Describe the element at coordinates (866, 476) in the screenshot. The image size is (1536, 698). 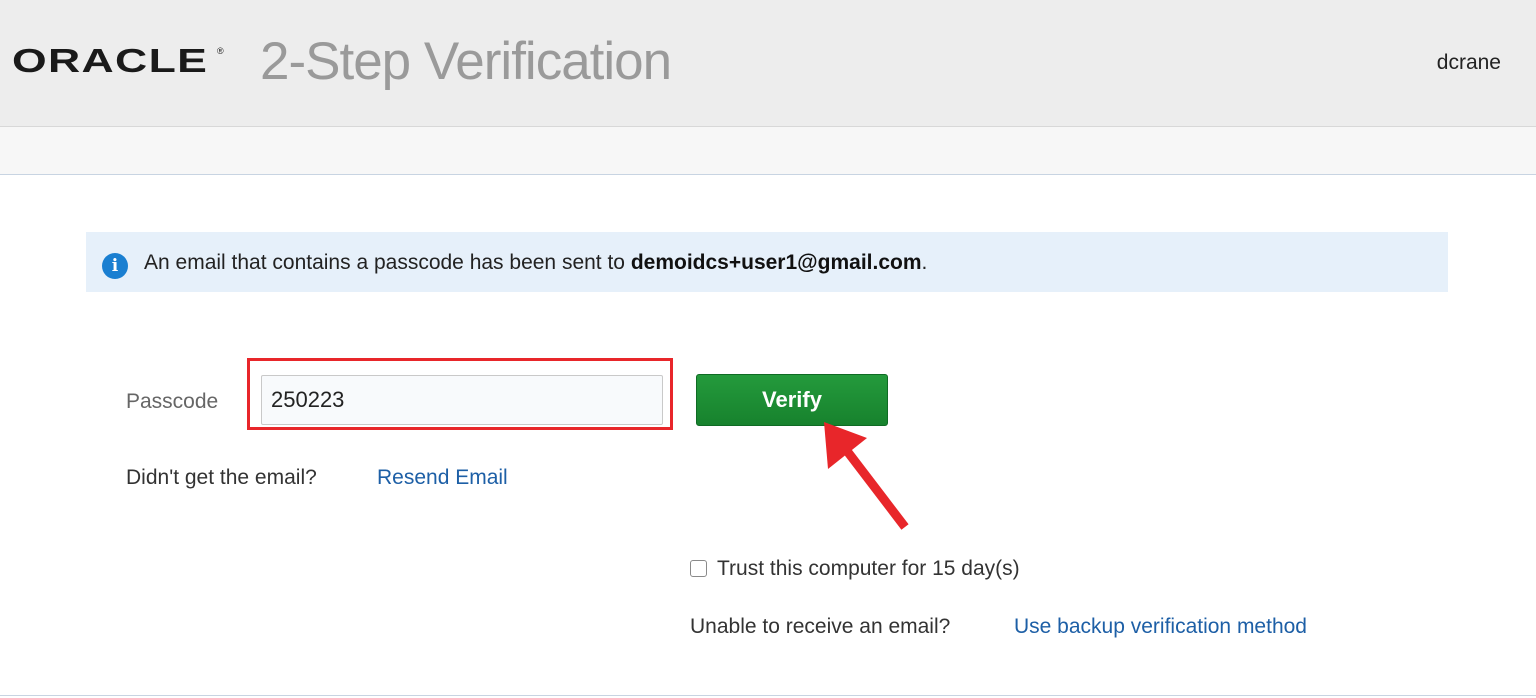
I see `arrow-annotation-icon` at that location.